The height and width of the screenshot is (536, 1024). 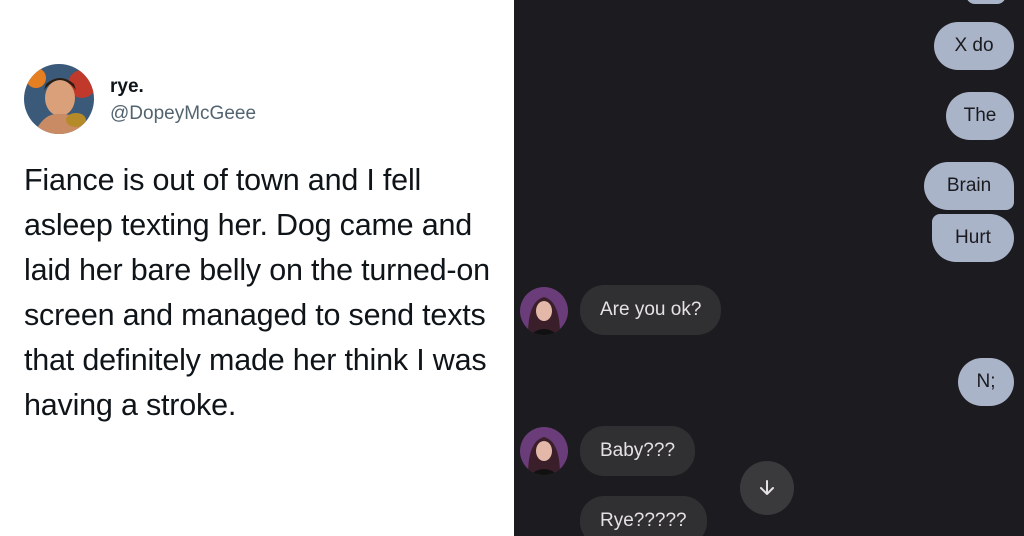 I want to click on received-bubble: Baby???, so click(x=638, y=451).